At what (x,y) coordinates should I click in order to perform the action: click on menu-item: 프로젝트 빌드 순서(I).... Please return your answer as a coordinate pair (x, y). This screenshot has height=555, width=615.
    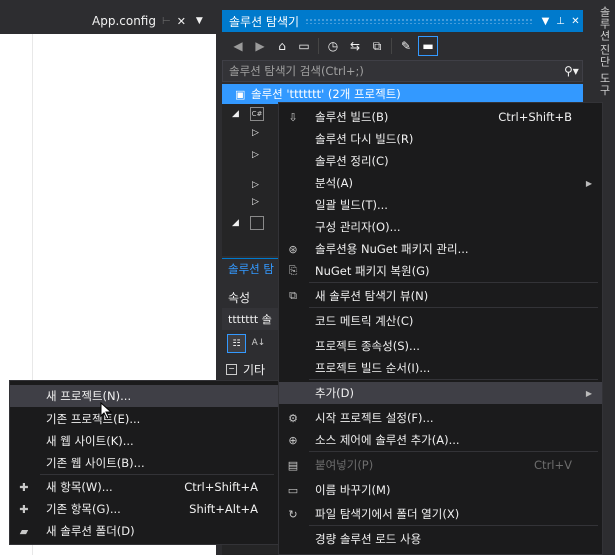
    Looking at the image, I should click on (440, 368).